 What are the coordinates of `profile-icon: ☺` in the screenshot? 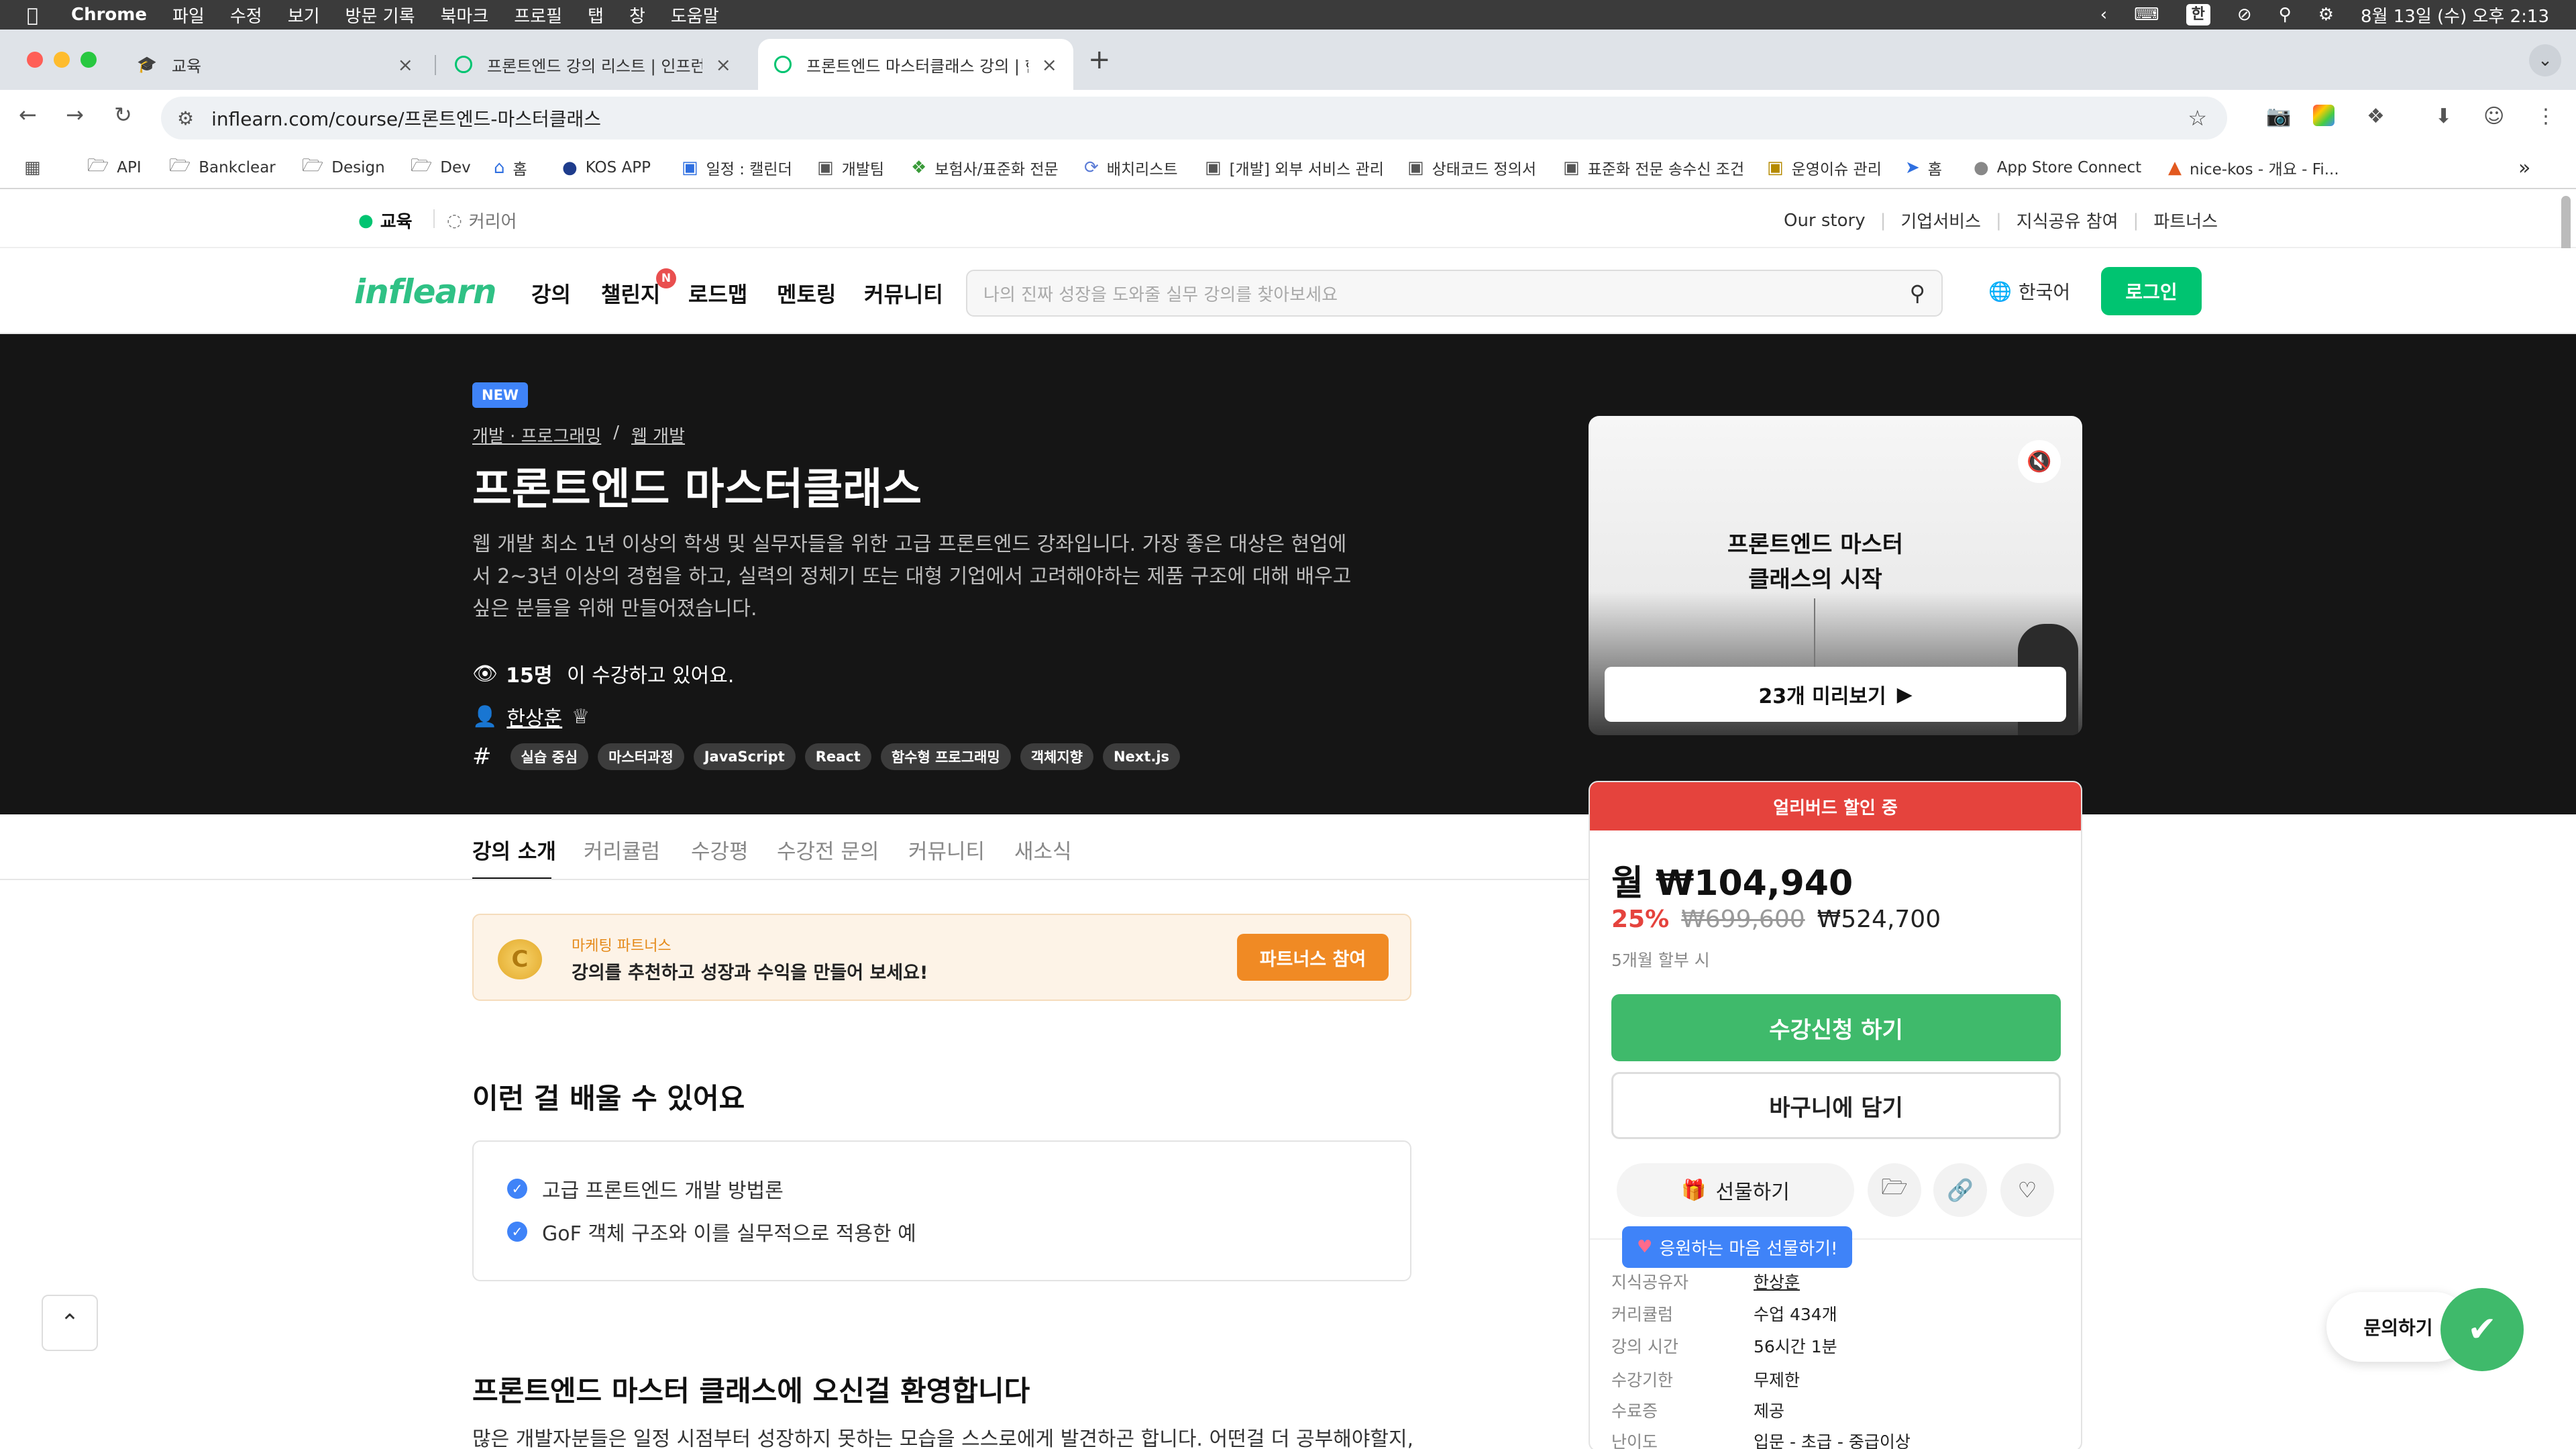 It's located at (2493, 116).